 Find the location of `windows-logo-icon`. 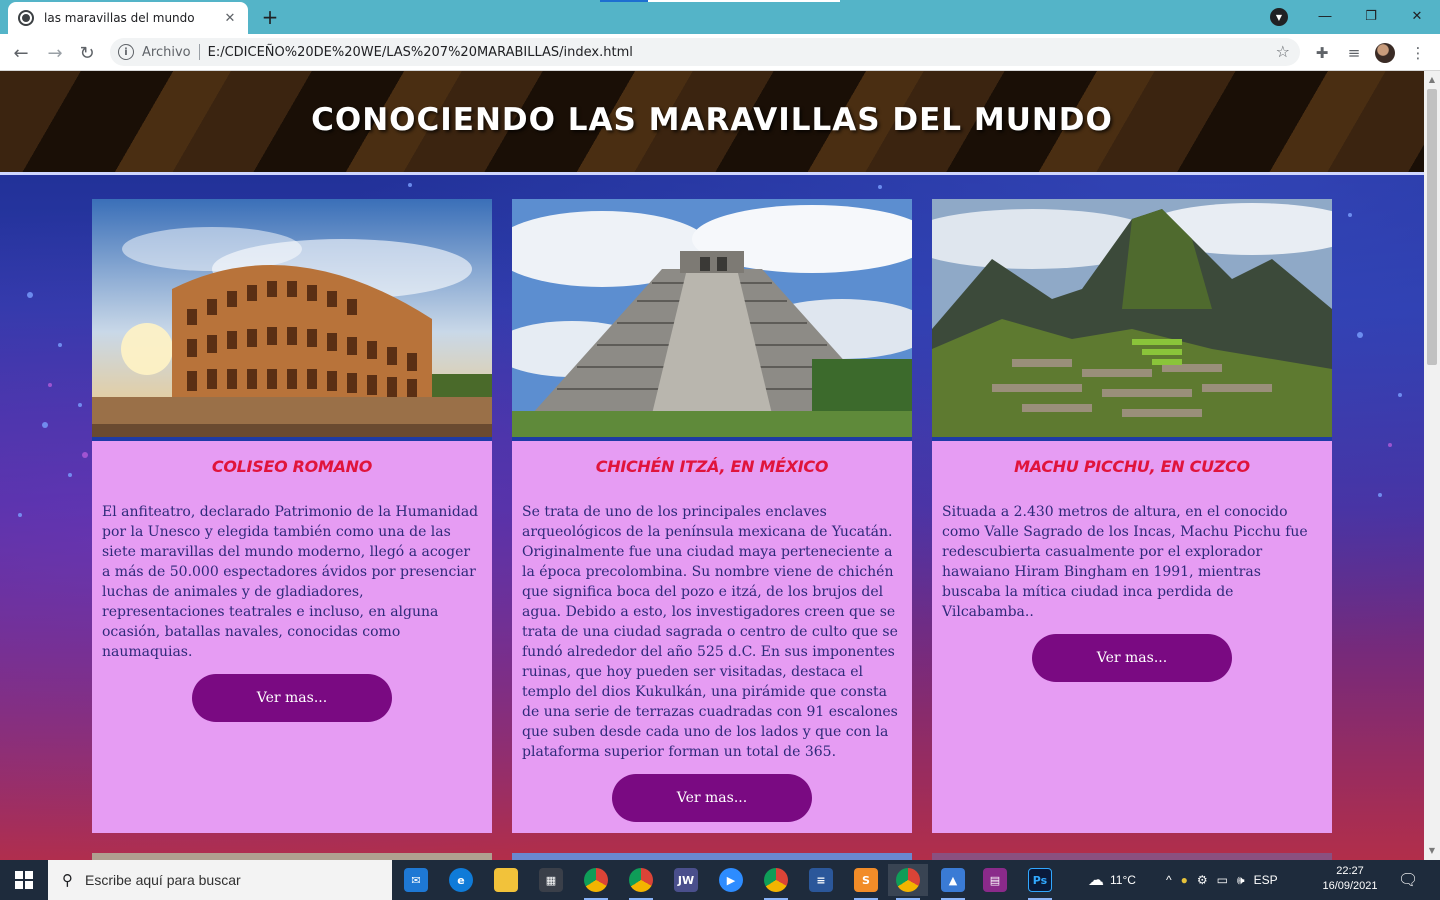

windows-logo-icon is located at coordinates (24, 880).